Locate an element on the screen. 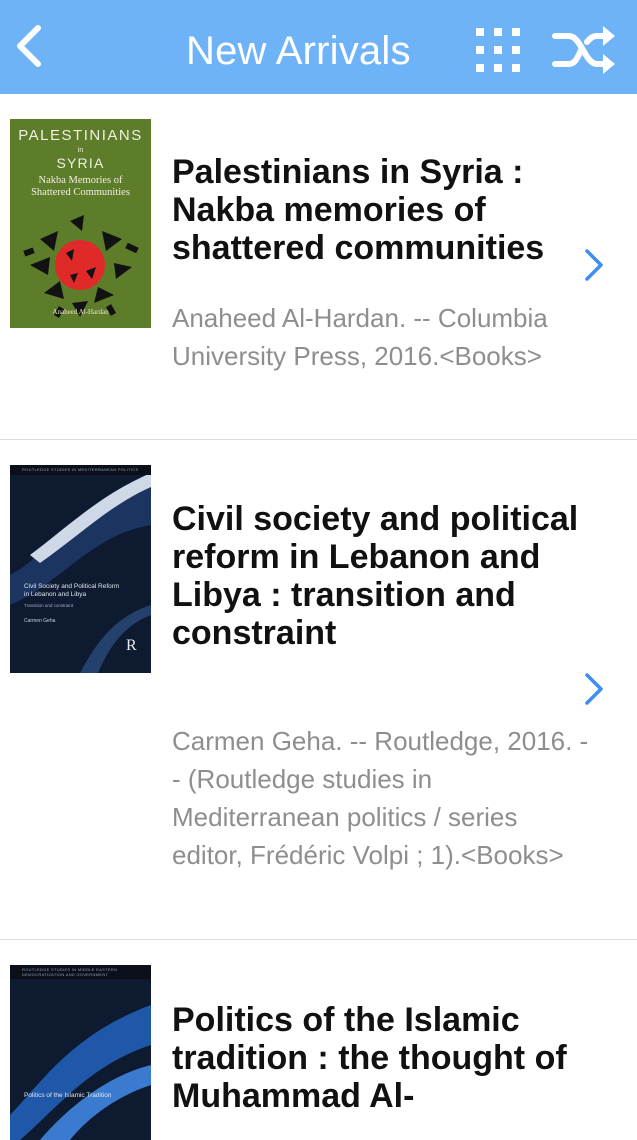  cover-text: PALESTINIANS is located at coordinates (80, 135).